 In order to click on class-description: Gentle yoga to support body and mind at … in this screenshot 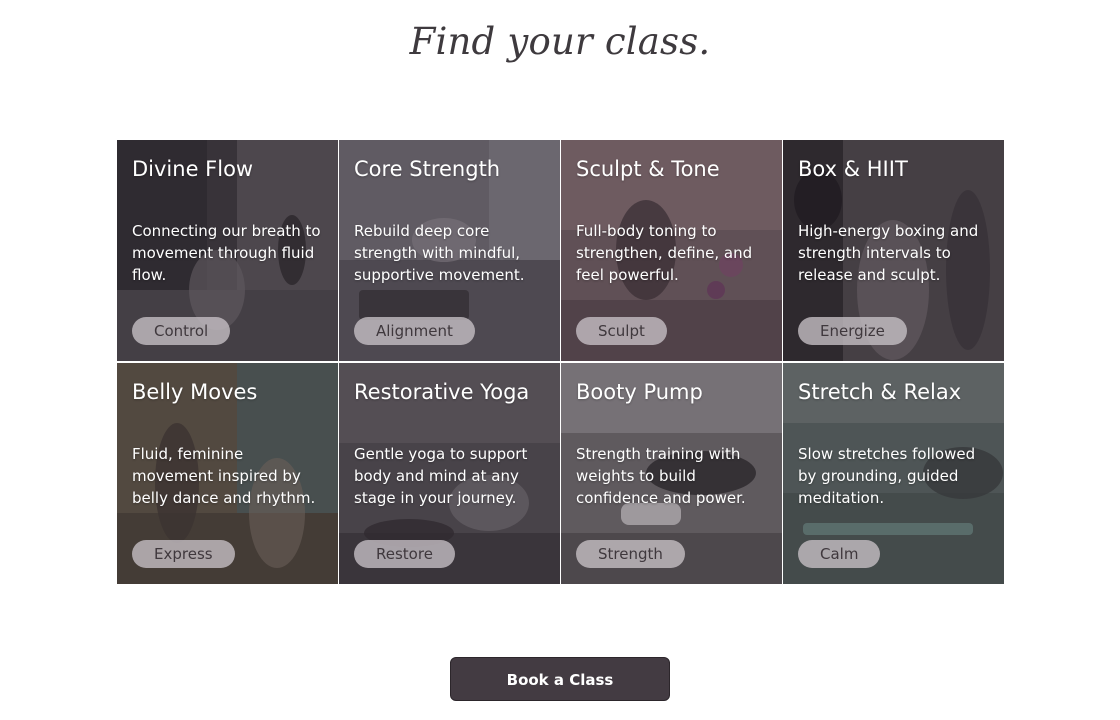, I will do `click(441, 476)`.